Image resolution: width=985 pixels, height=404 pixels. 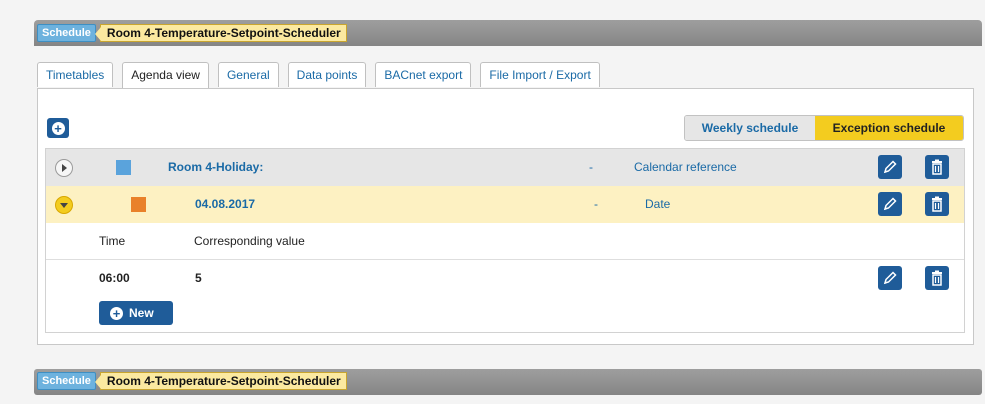 What do you see at coordinates (165, 76) in the screenshot?
I see `tab-agenda-view: Agenda view` at bounding box center [165, 76].